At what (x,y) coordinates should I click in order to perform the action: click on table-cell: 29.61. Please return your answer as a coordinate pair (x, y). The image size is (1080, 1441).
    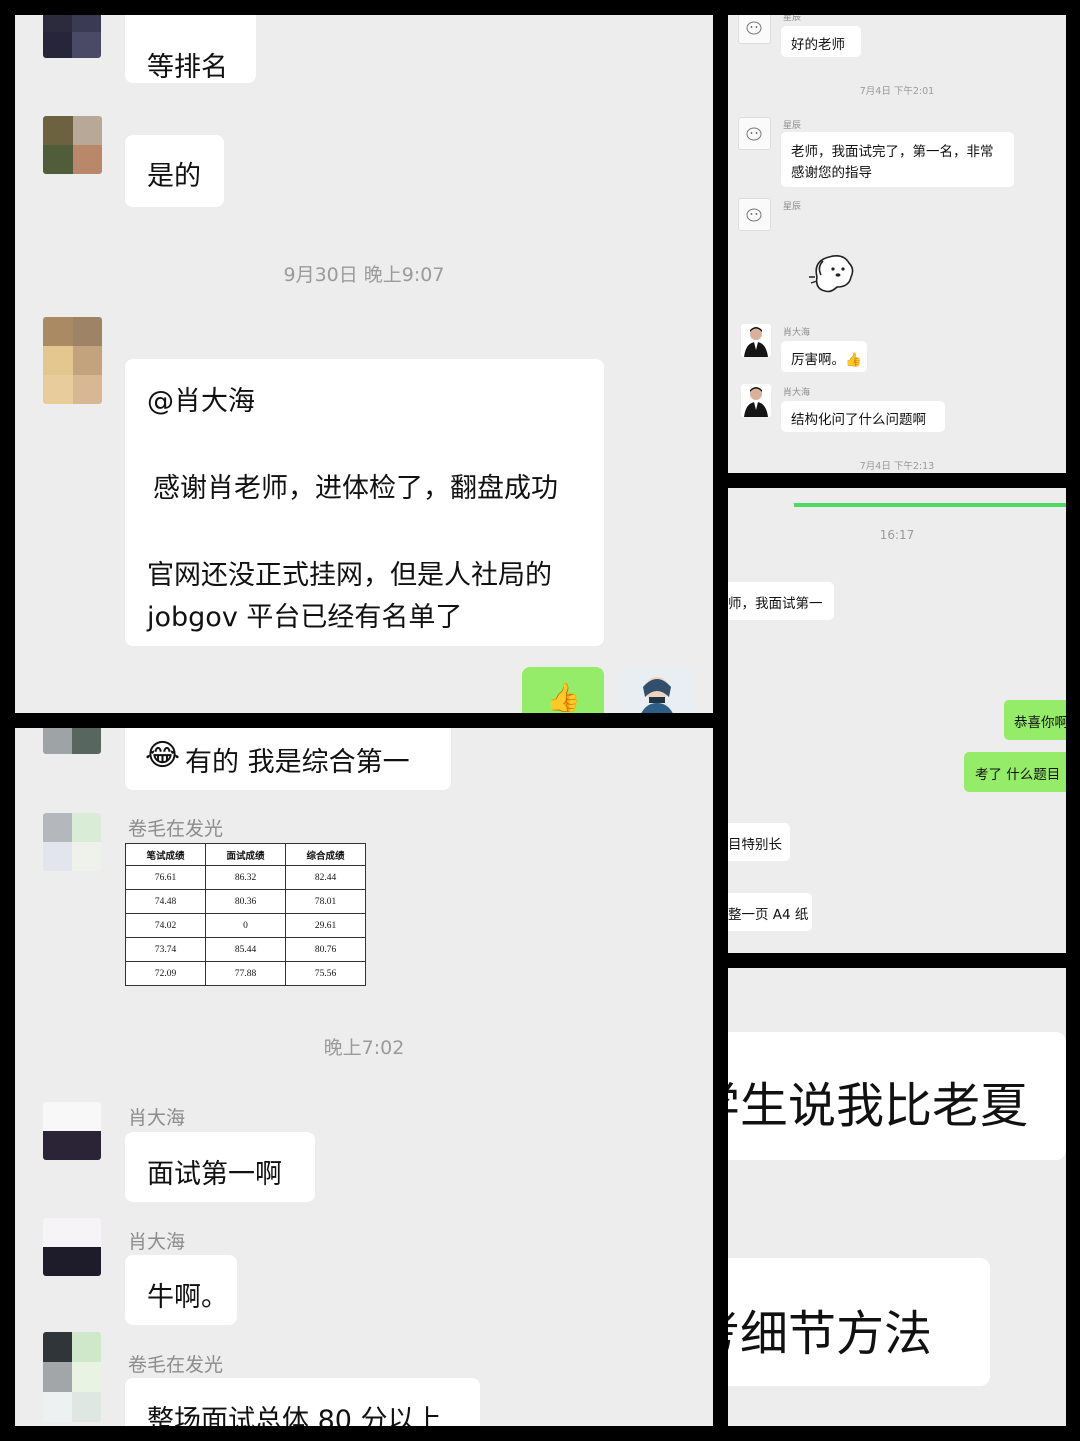
    Looking at the image, I should click on (325, 925).